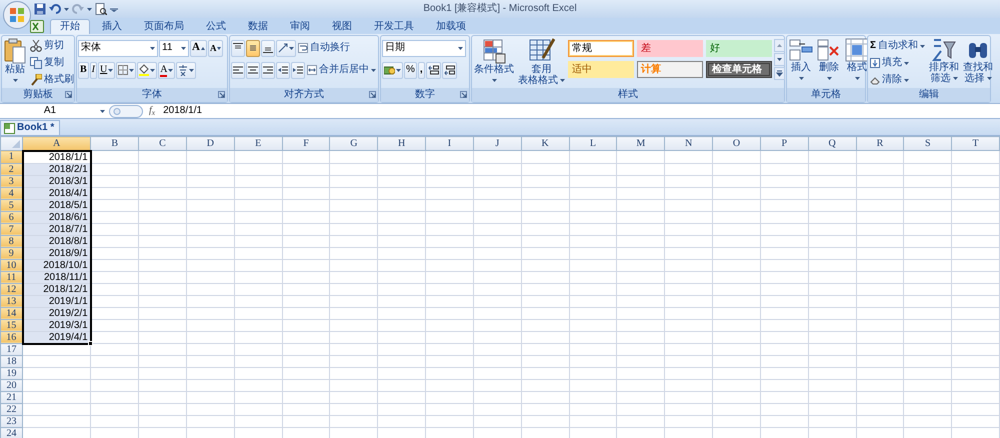  I want to click on column-header: K, so click(545, 143).